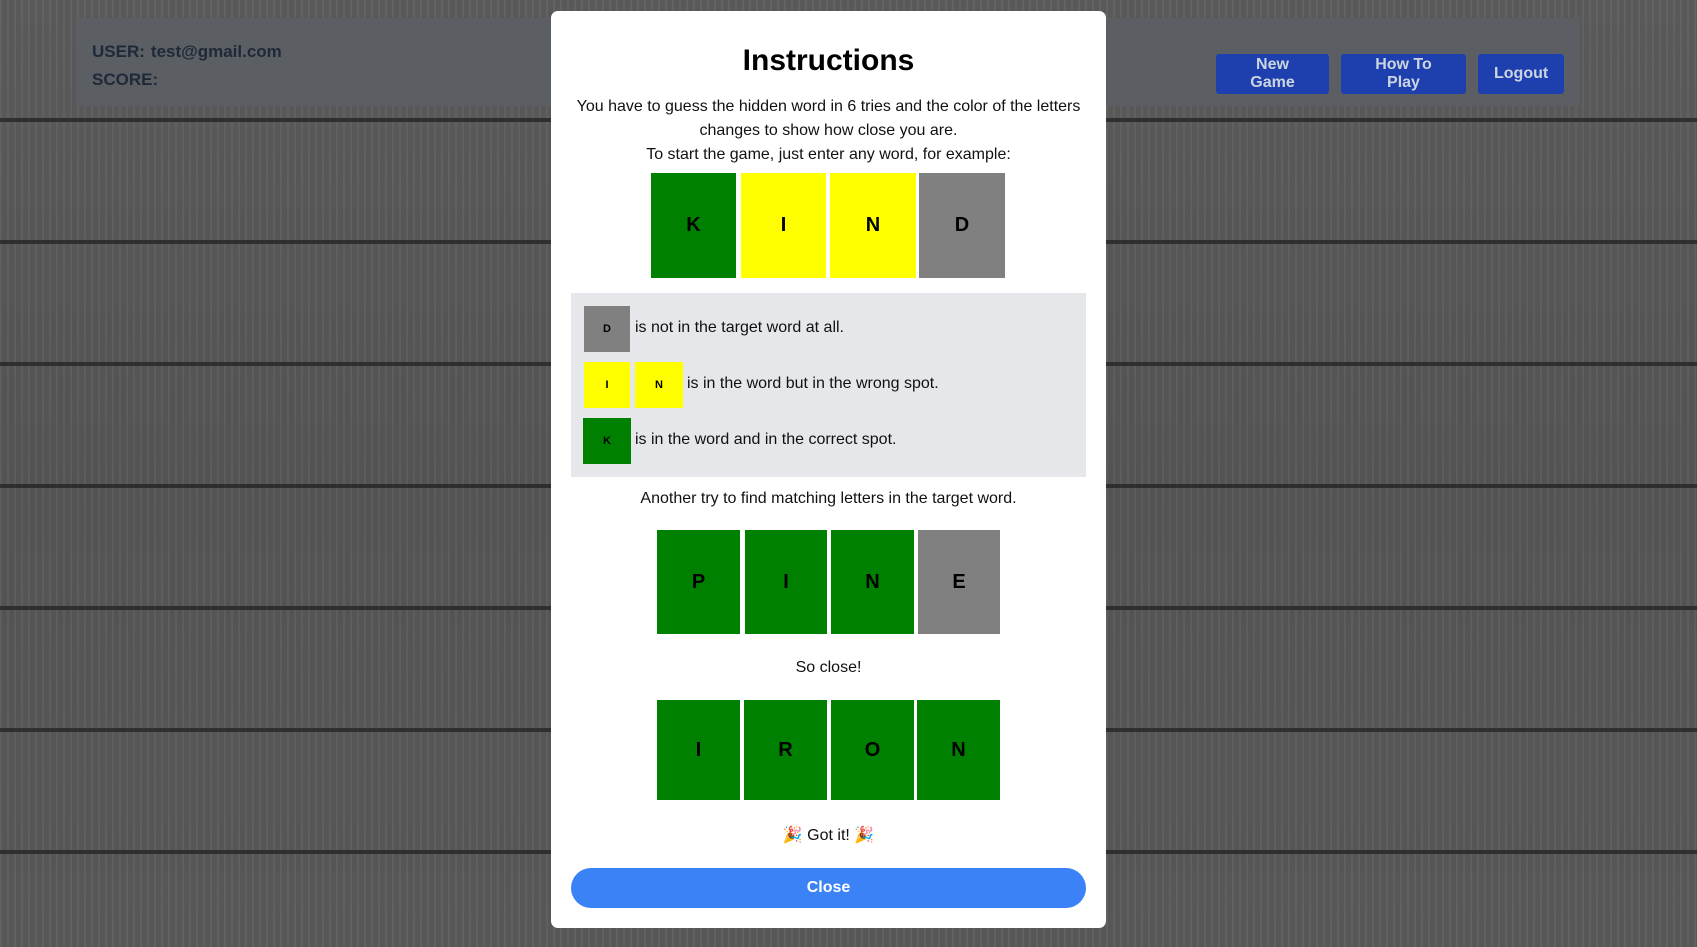 This screenshot has width=1697, height=947. Describe the element at coordinates (962, 225) in the screenshot. I see `example1-tile-4: D` at that location.